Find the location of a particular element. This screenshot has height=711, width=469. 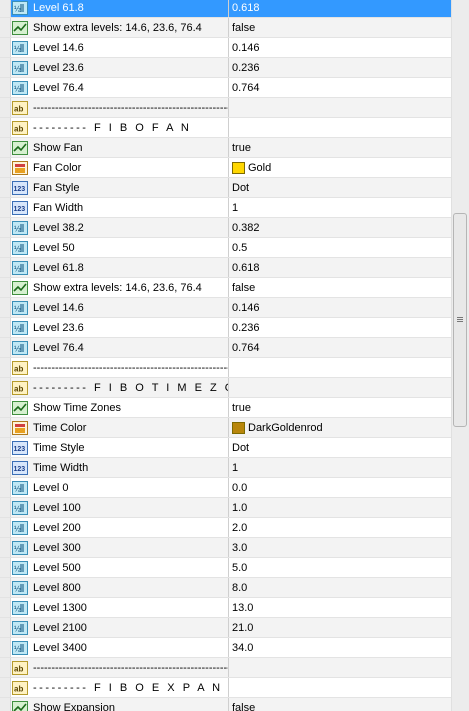

property-name-cell: Fan Color is located at coordinates (120, 167).